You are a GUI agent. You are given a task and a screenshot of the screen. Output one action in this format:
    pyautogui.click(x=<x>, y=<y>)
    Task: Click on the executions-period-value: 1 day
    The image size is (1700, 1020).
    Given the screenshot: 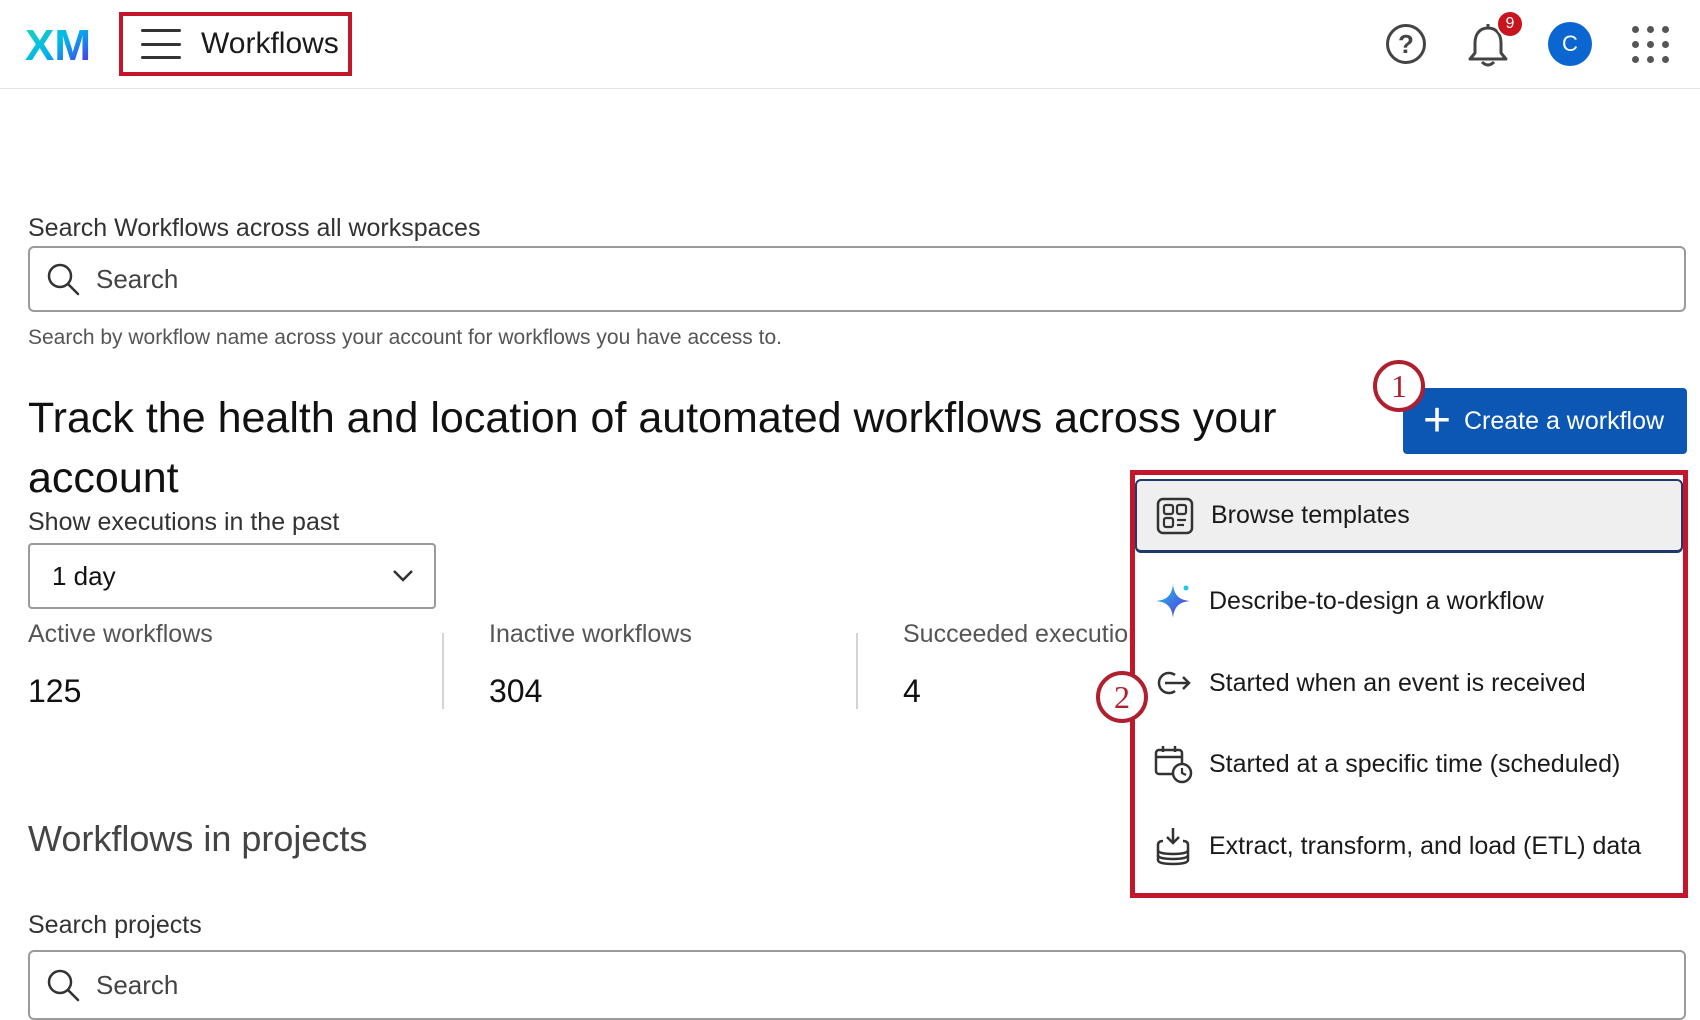 What is the action you would take?
    pyautogui.click(x=84, y=575)
    